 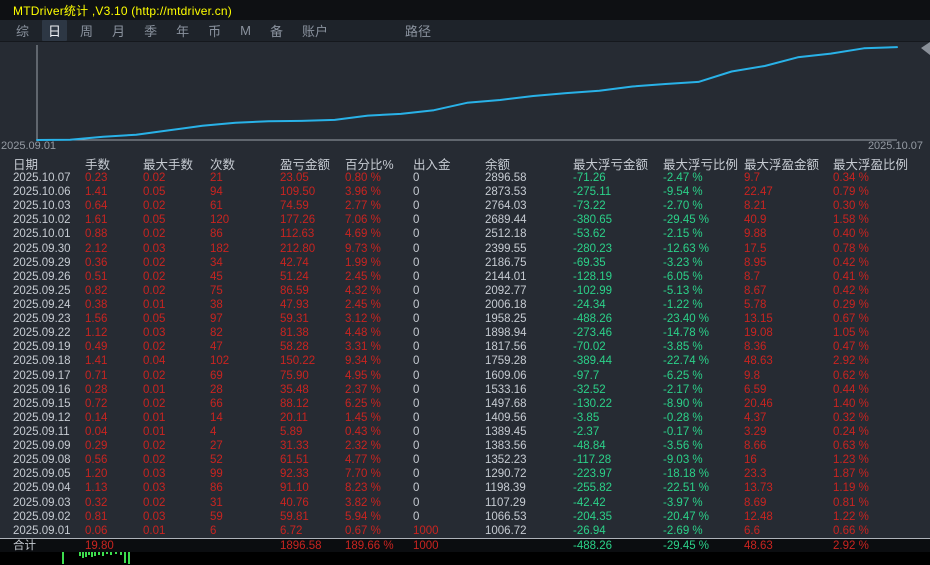 I want to click on total-cell: 189.66 %, so click(x=369, y=546).